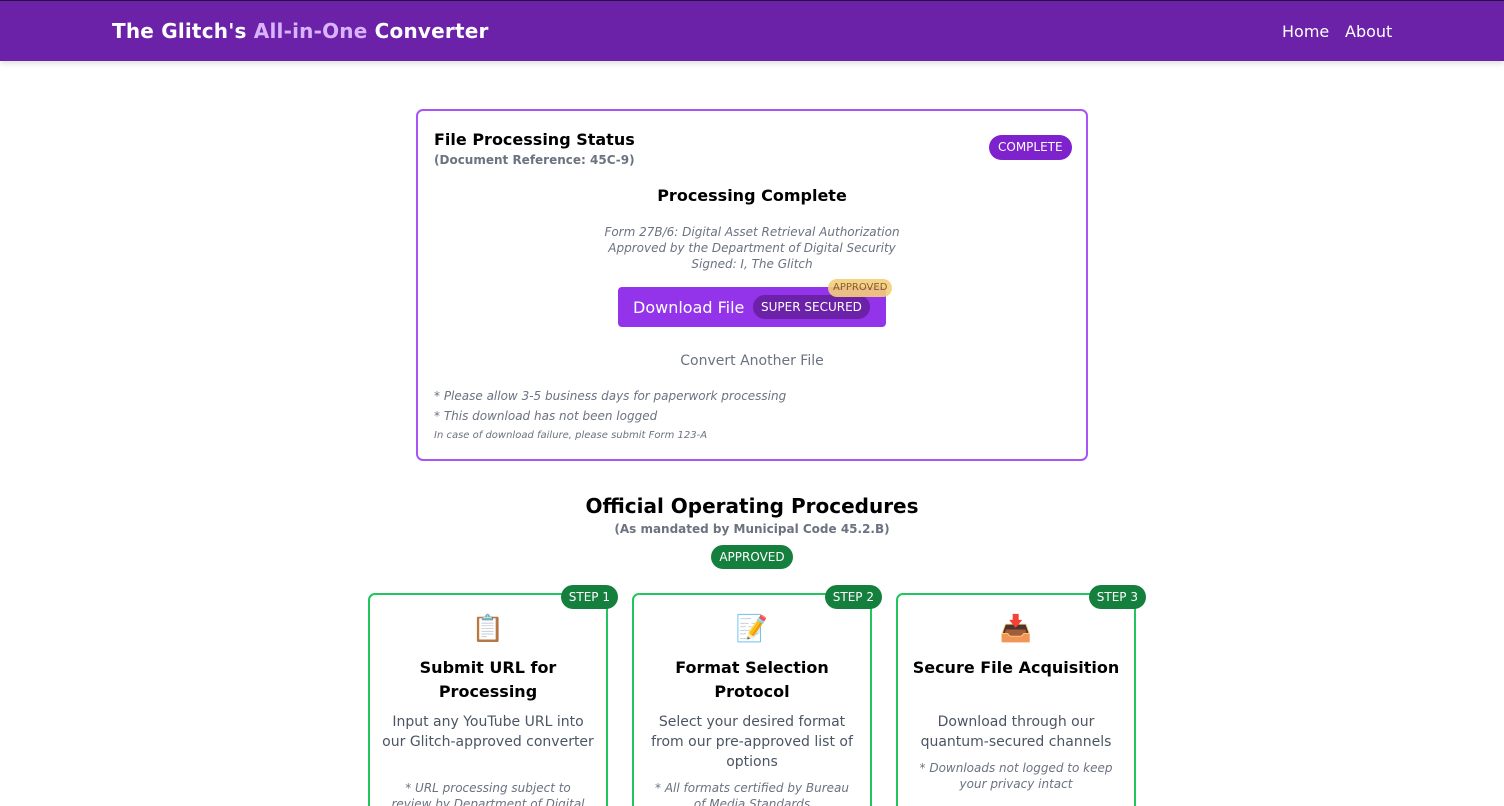 This screenshot has height=806, width=1504. Describe the element at coordinates (1016, 629) in the screenshot. I see `inbox-tray-icon: 📥` at that location.